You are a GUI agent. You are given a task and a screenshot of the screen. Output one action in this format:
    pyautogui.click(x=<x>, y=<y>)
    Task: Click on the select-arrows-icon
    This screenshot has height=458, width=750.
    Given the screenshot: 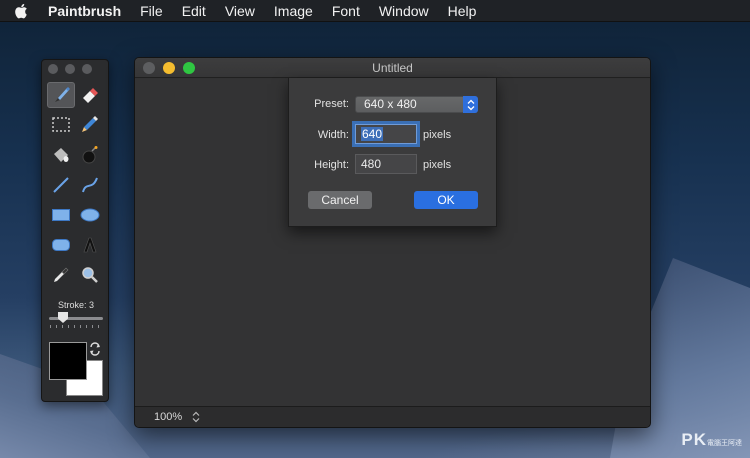 What is the action you would take?
    pyautogui.click(x=470, y=104)
    